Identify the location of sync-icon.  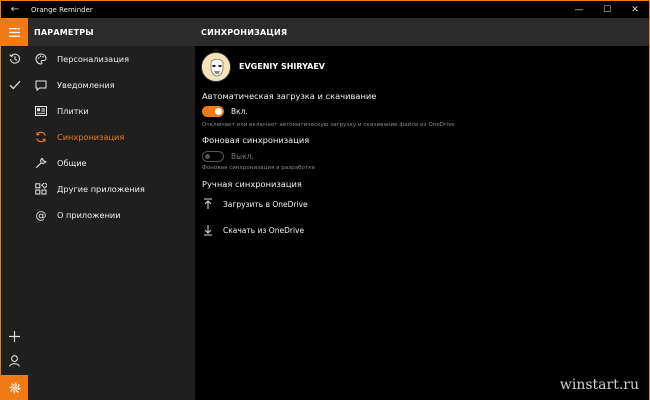
(41, 137).